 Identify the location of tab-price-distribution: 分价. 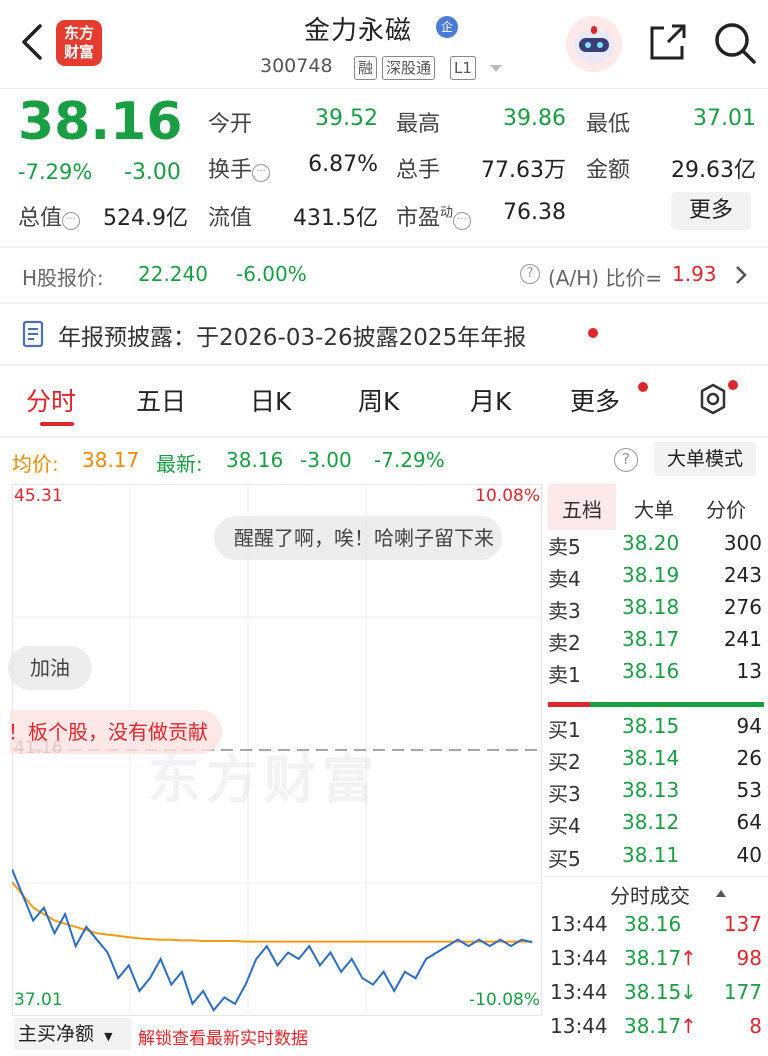
(726, 508).